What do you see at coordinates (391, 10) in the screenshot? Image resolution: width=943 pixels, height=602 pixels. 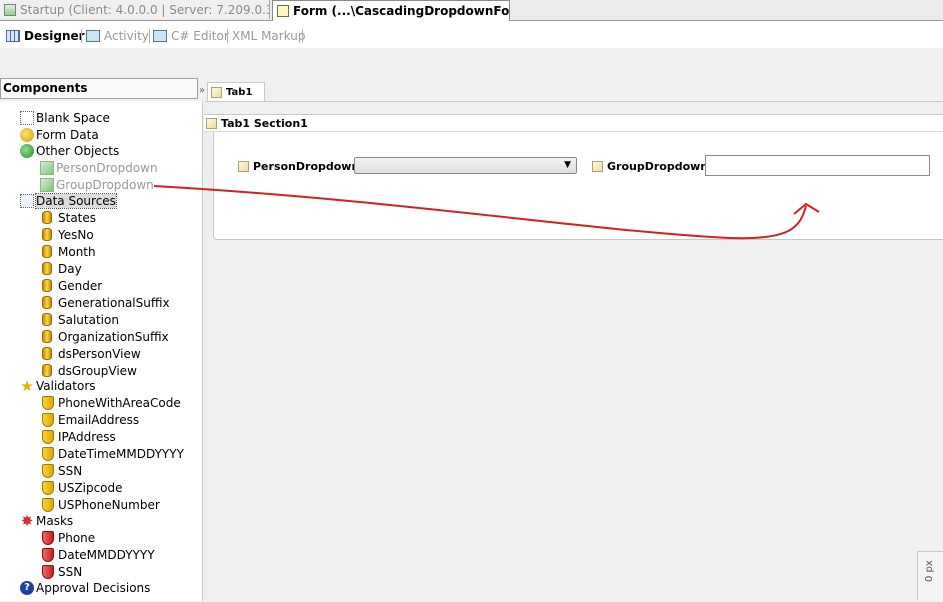 I see `tab-form: Form (...\CascadingDropdownForm)` at bounding box center [391, 10].